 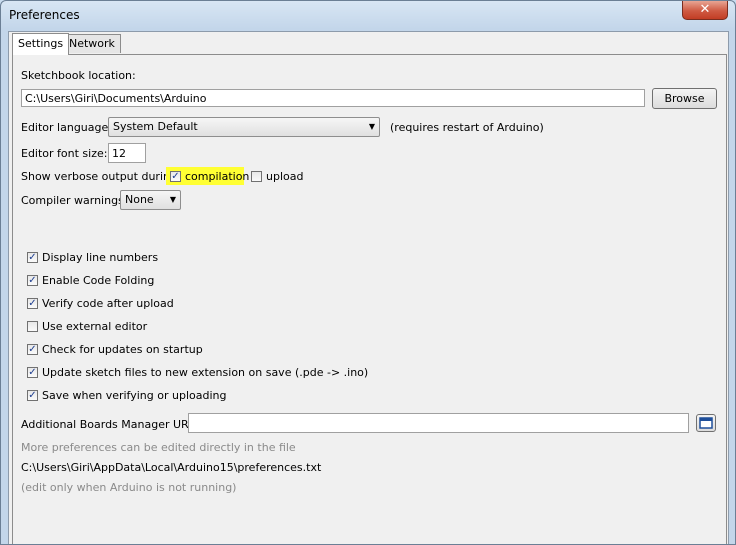 What do you see at coordinates (244, 127) in the screenshot?
I see `editor-language-select: System Default ▼` at bounding box center [244, 127].